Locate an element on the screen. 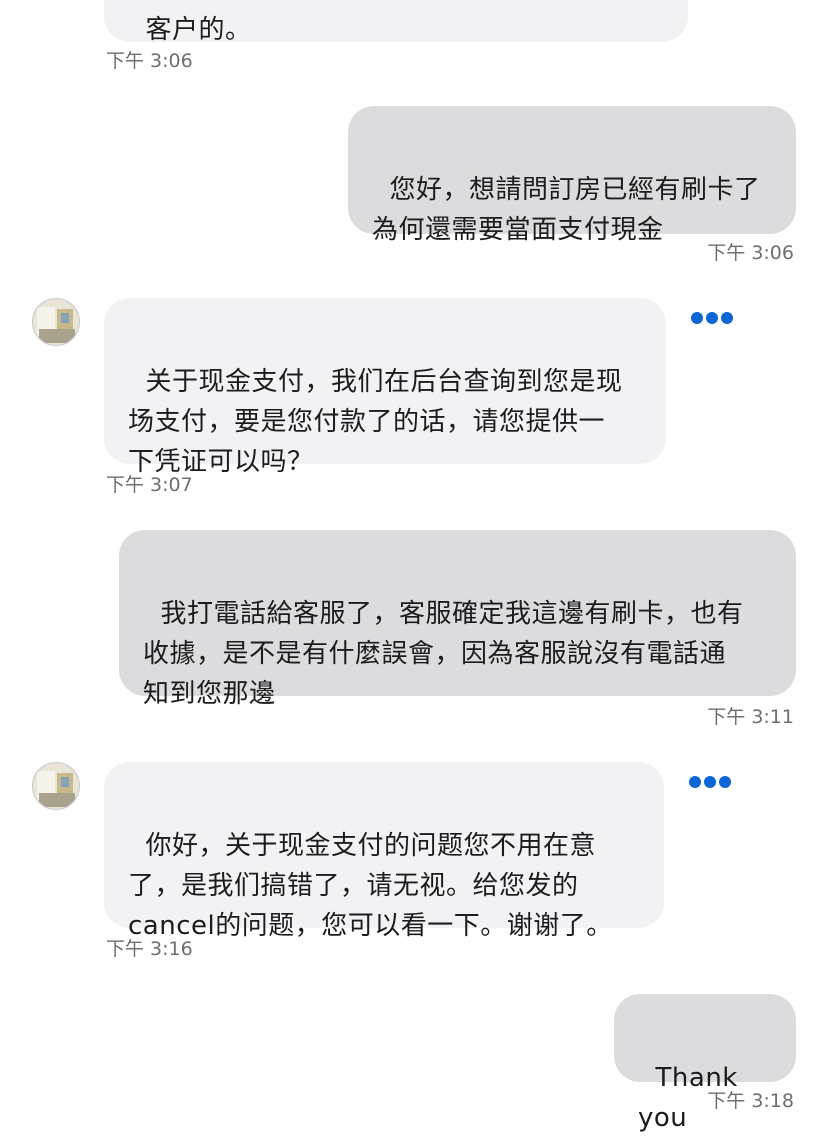  message-text: 您好，想請問訂房已經有刷卡了 為何還需要當面支付現金 is located at coordinates (566, 210).